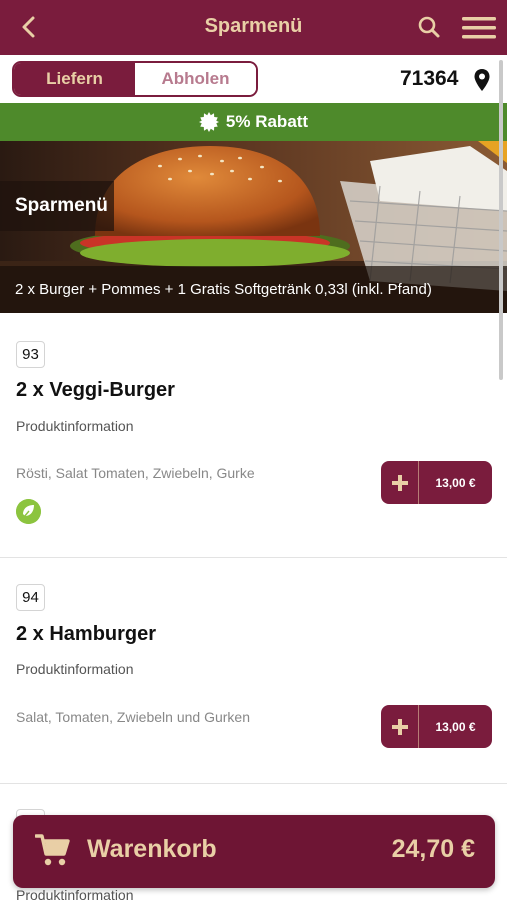 The image size is (507, 900). I want to click on order-mode-bar: Liefern Abholen 71364, so click(253, 79).